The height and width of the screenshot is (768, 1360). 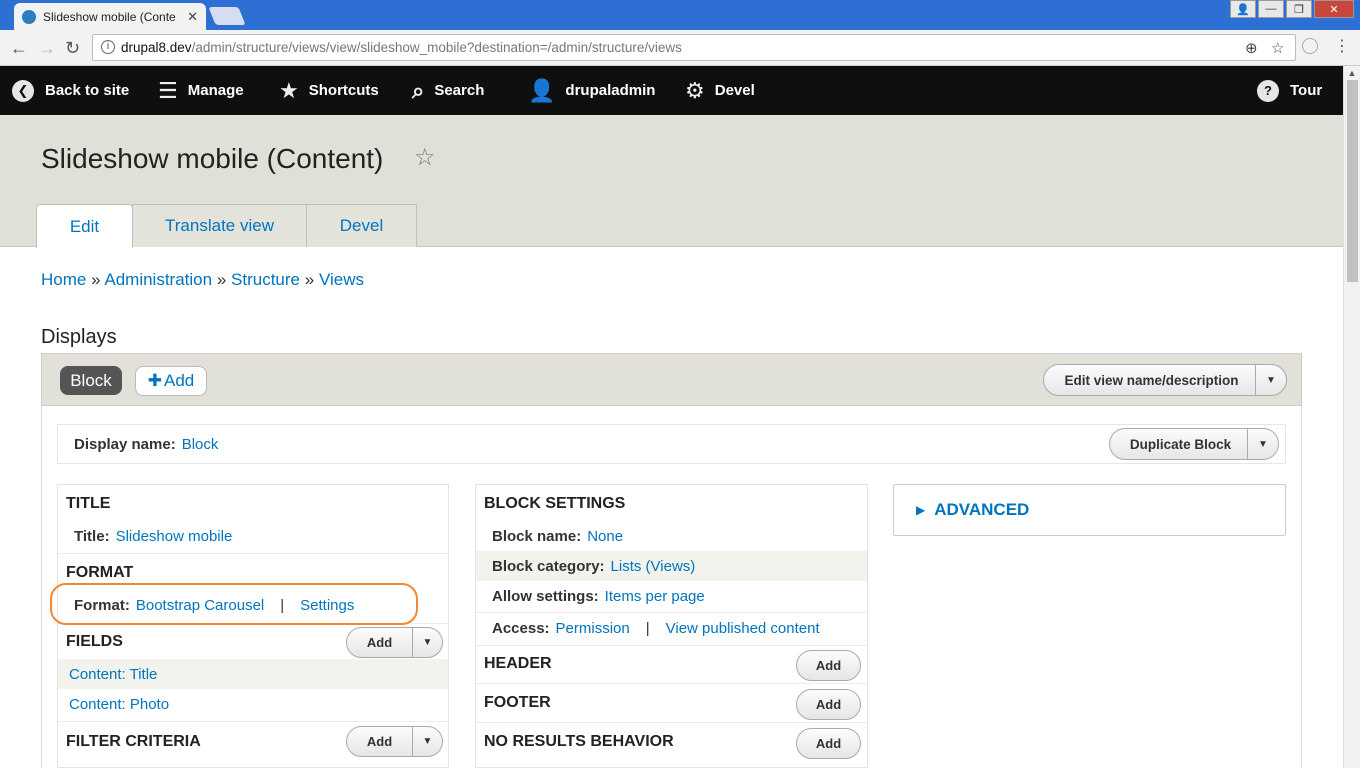 I want to click on add-display-button: ✚ Add, so click(x=171, y=381).